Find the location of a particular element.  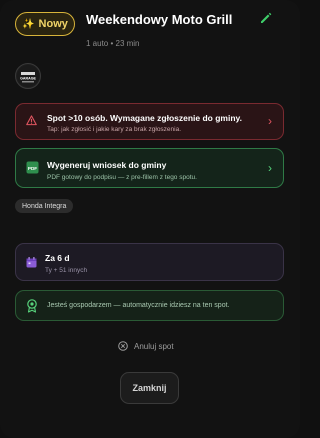

date-subtitle: Ty + 51 innych is located at coordinates (66, 270).